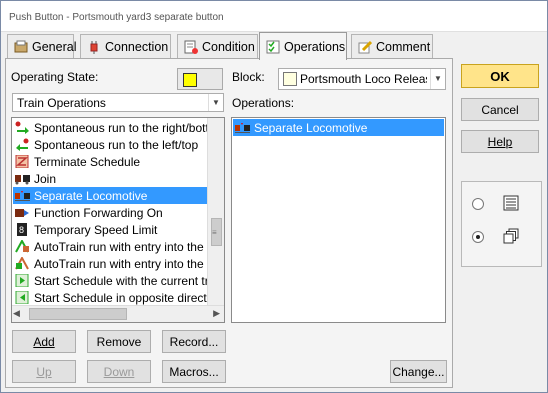 This screenshot has height=393, width=548. I want to click on scroll-thumb, so click(78, 314).